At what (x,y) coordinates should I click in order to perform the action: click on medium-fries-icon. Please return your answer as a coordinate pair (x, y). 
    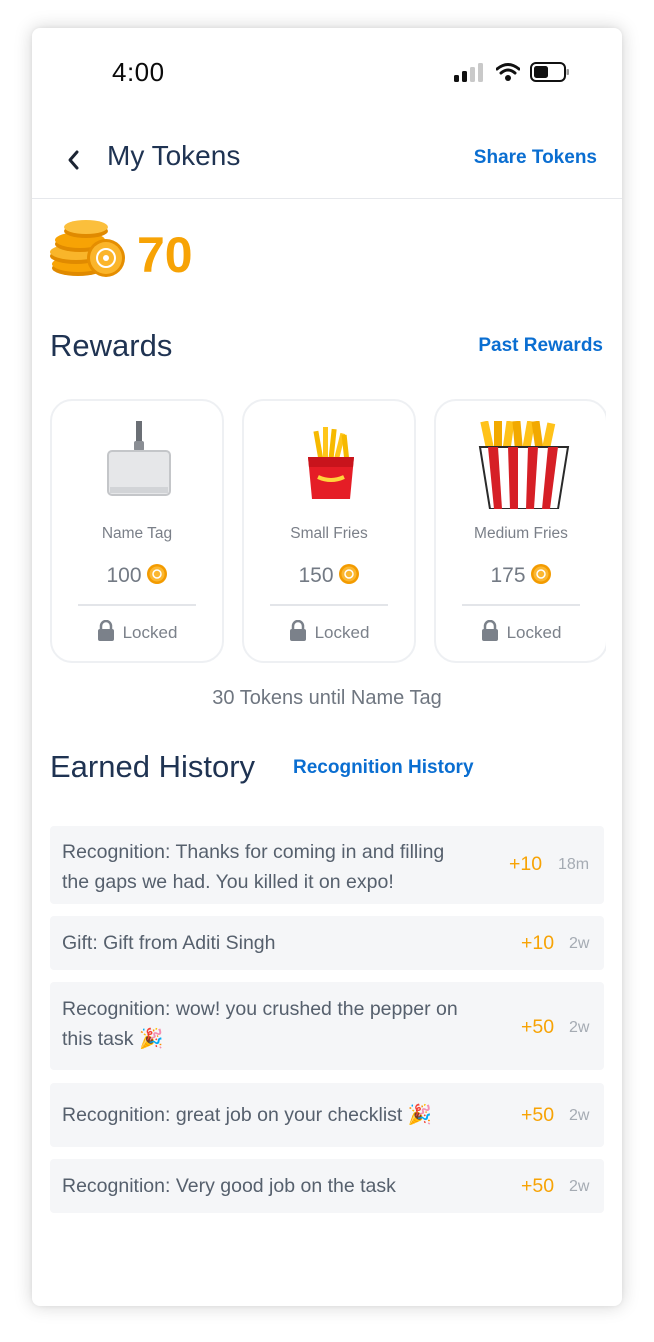
    Looking at the image, I should click on (524, 465).